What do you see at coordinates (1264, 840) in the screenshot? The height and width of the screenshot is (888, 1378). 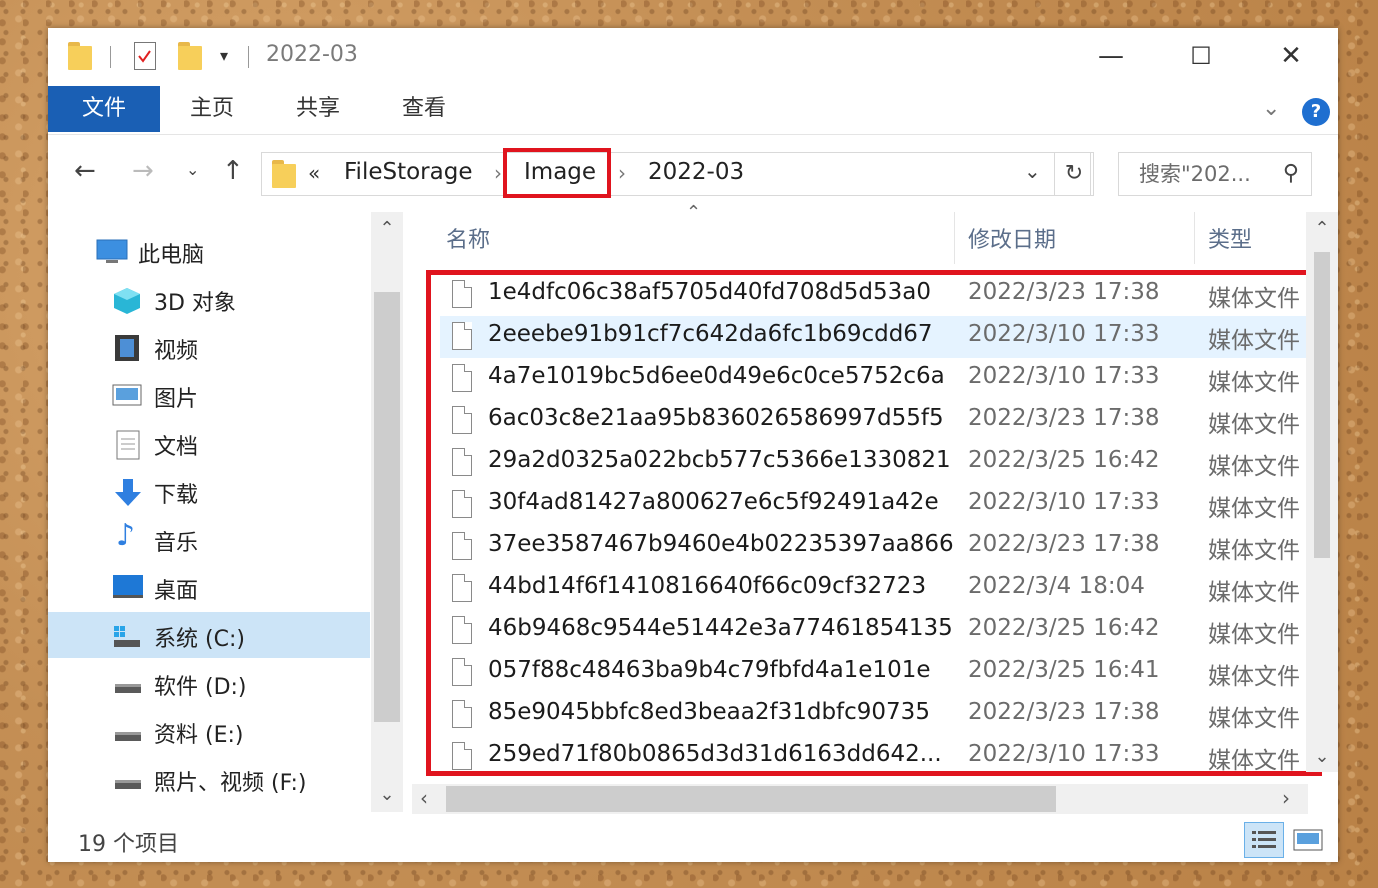 I see `details-view-icon` at bounding box center [1264, 840].